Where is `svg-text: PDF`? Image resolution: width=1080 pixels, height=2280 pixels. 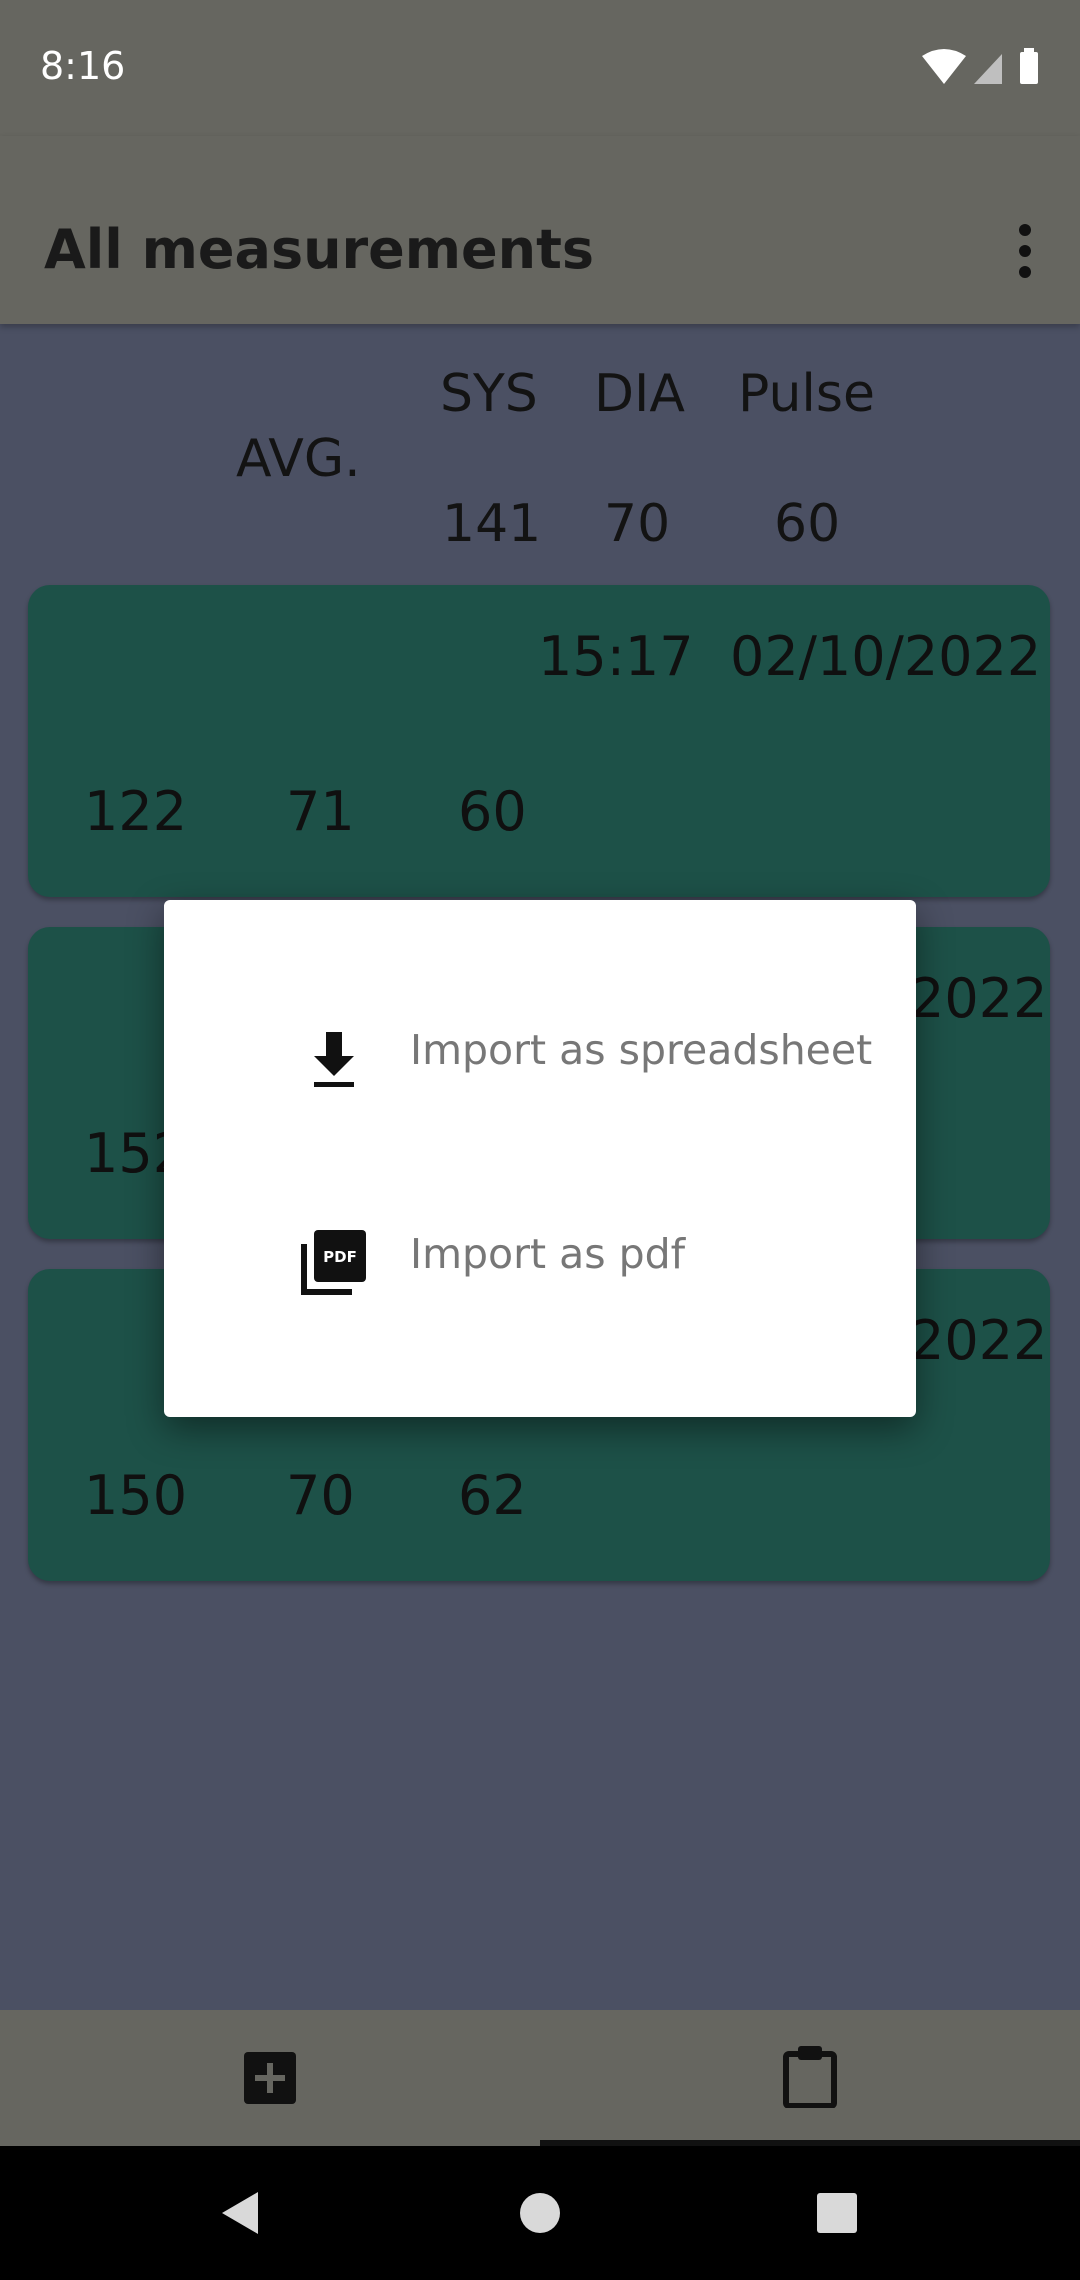
svg-text: PDF is located at coordinates (340, 1257).